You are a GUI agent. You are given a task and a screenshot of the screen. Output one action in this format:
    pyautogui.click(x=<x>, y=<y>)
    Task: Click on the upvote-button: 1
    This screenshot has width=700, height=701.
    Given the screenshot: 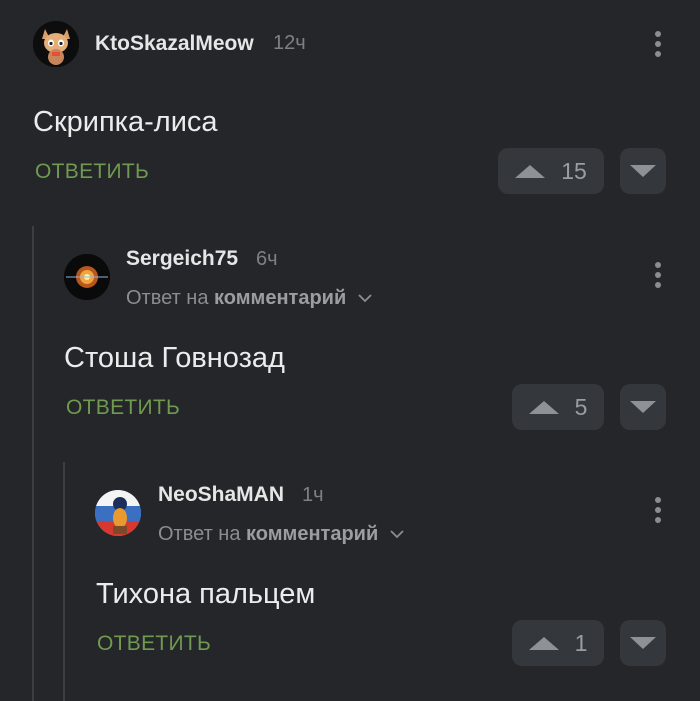 What is the action you would take?
    pyautogui.click(x=558, y=643)
    